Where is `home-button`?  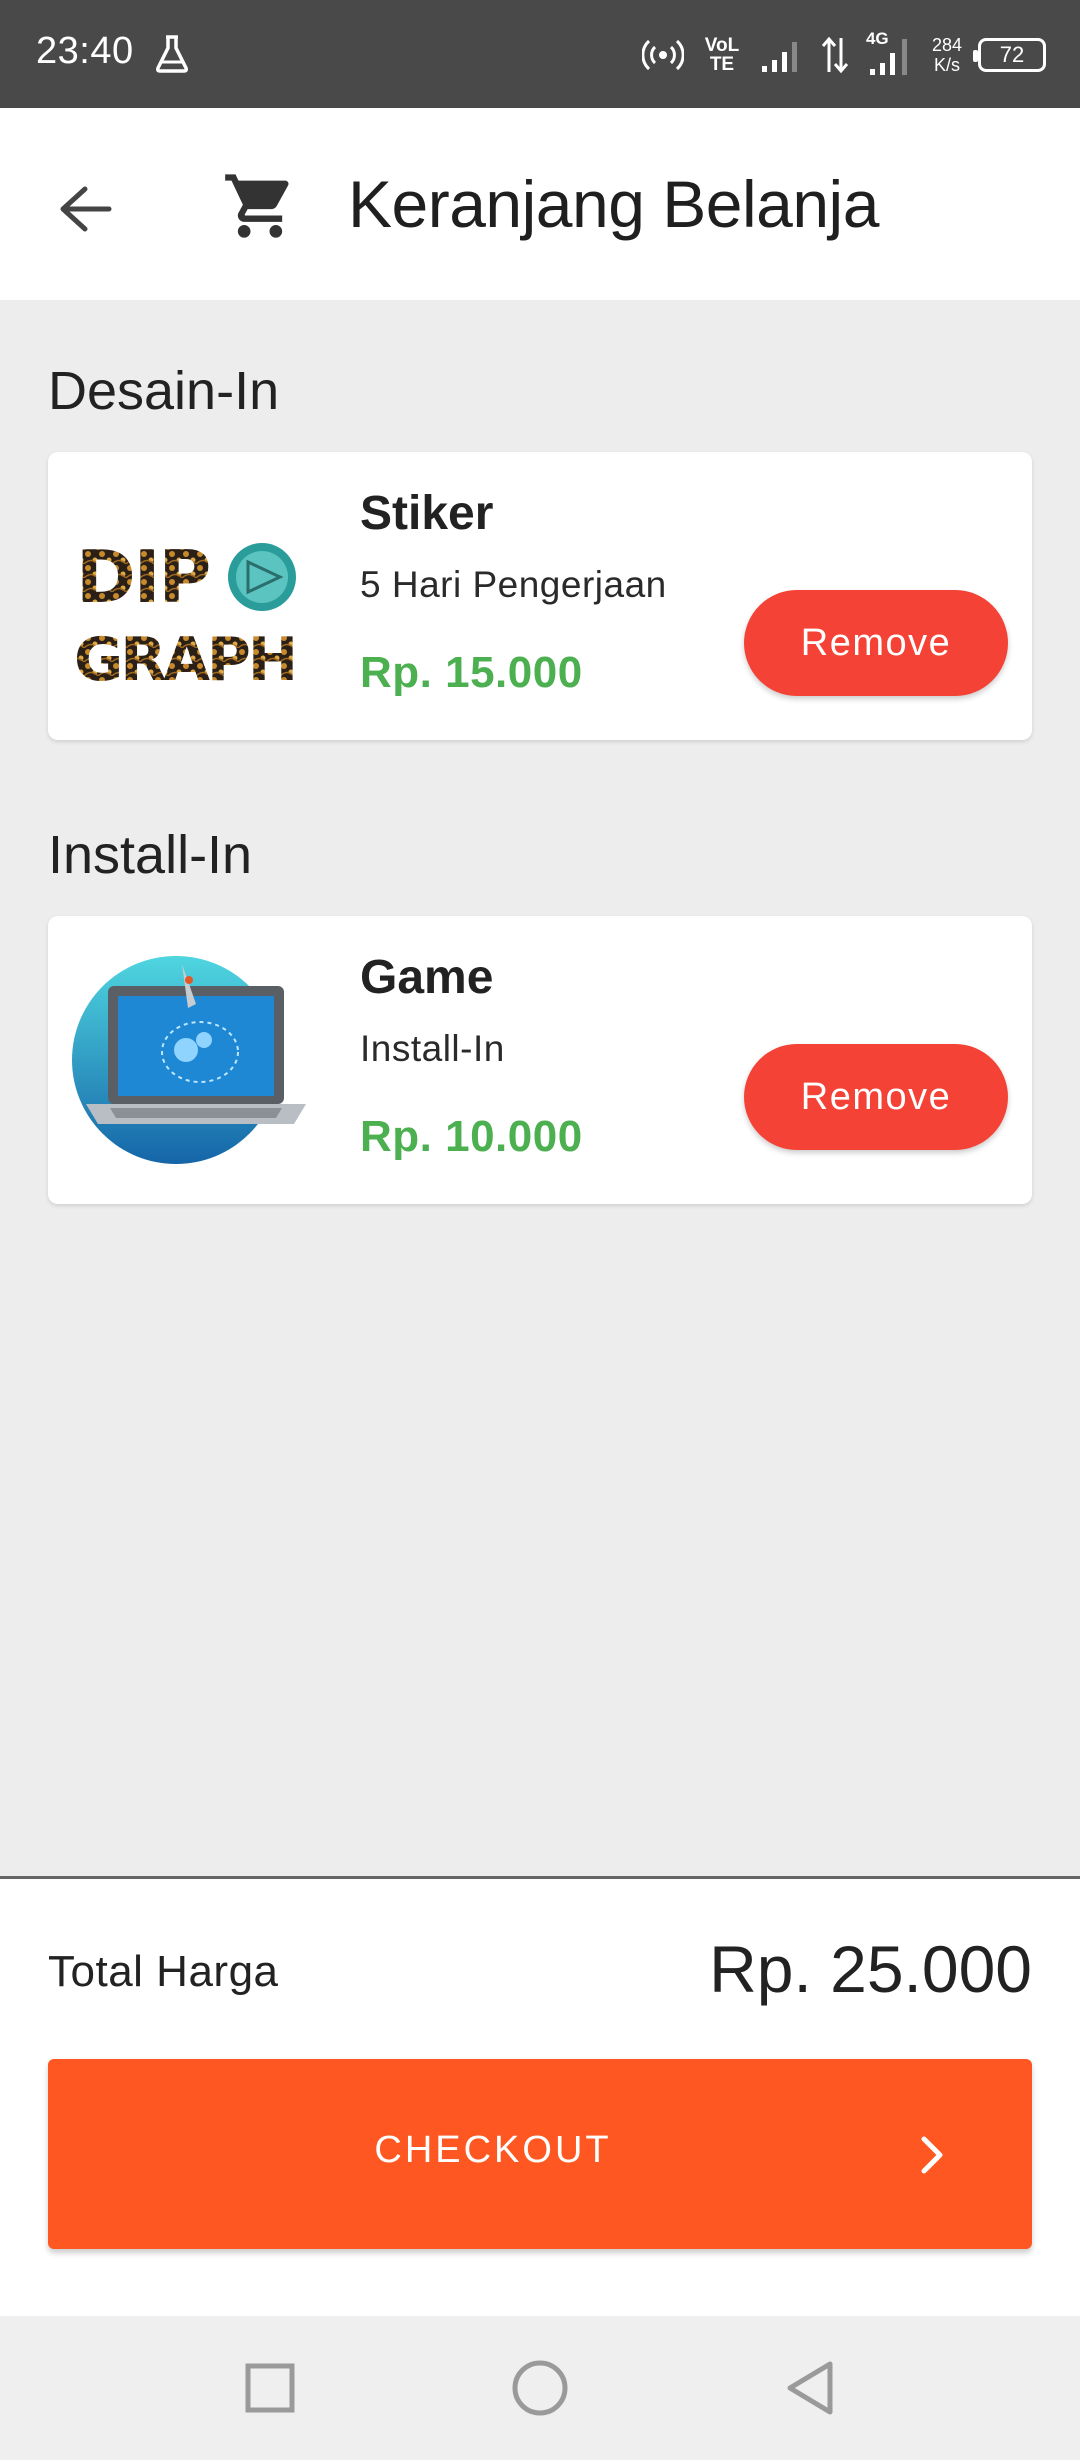
home-button is located at coordinates (540, 2388).